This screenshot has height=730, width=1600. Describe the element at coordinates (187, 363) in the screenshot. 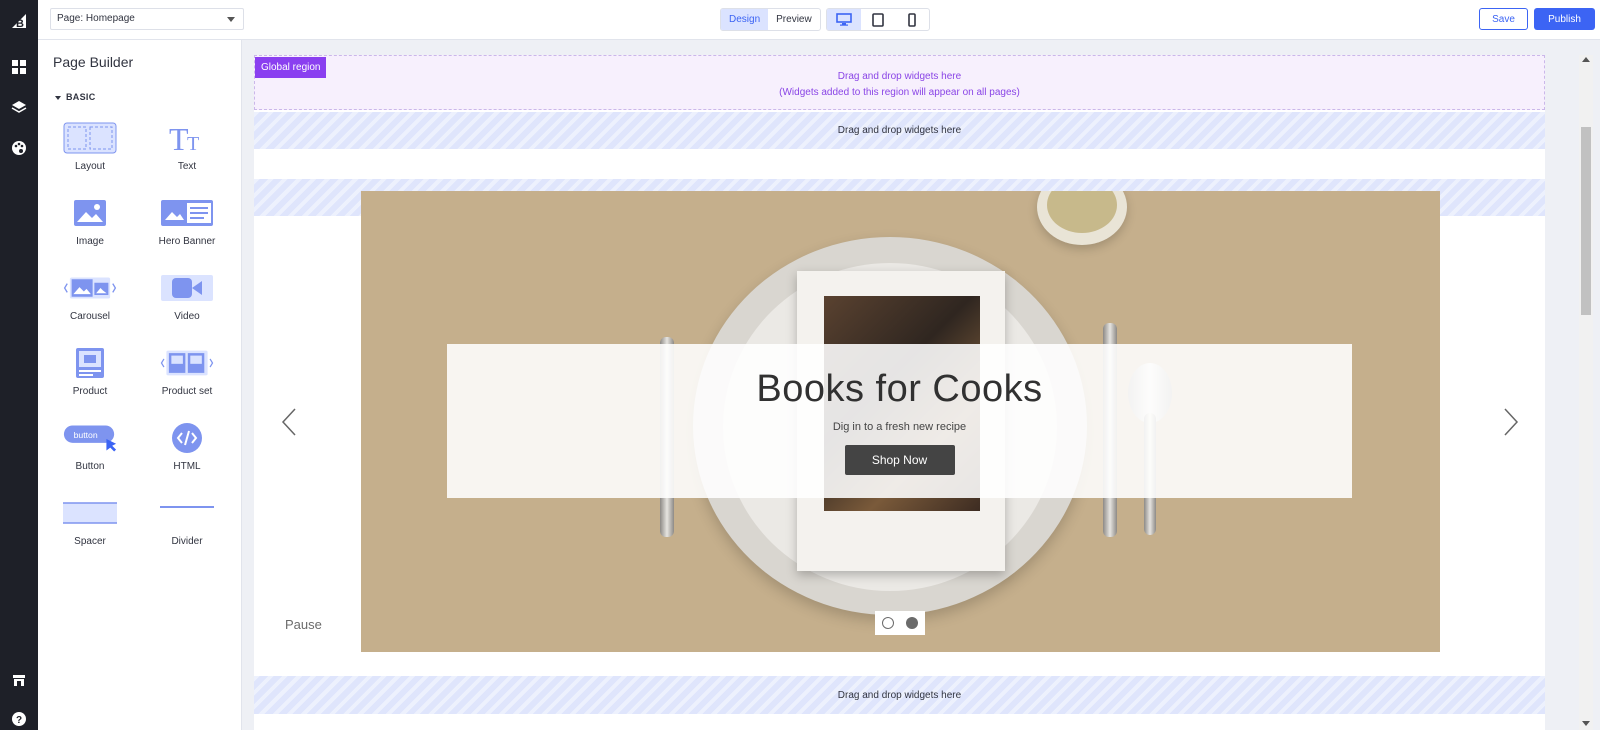

I see `product-set-icon` at that location.